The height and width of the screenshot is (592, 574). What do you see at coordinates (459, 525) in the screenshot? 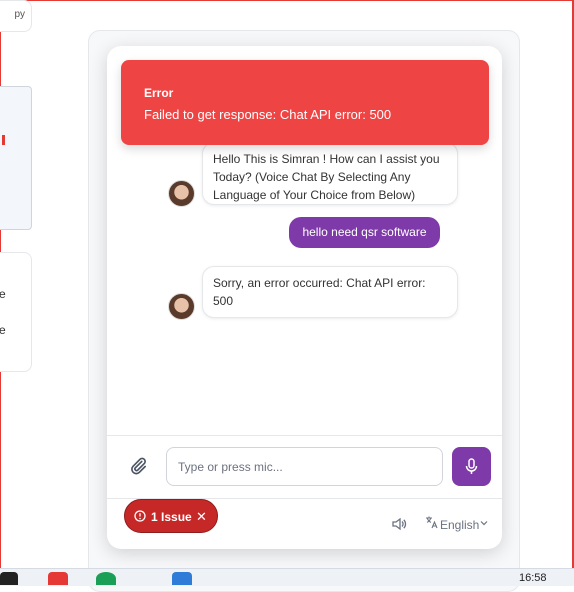
I see `language-select: English` at bounding box center [459, 525].